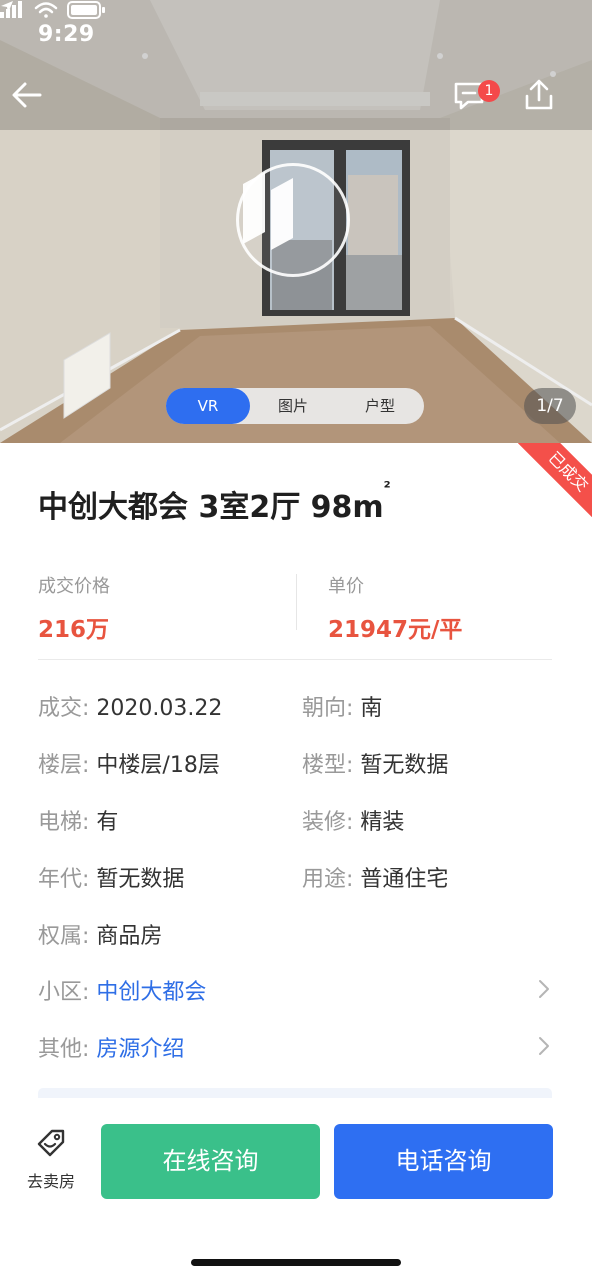  I want to click on sold-ribbon: 已成交, so click(555, 480).